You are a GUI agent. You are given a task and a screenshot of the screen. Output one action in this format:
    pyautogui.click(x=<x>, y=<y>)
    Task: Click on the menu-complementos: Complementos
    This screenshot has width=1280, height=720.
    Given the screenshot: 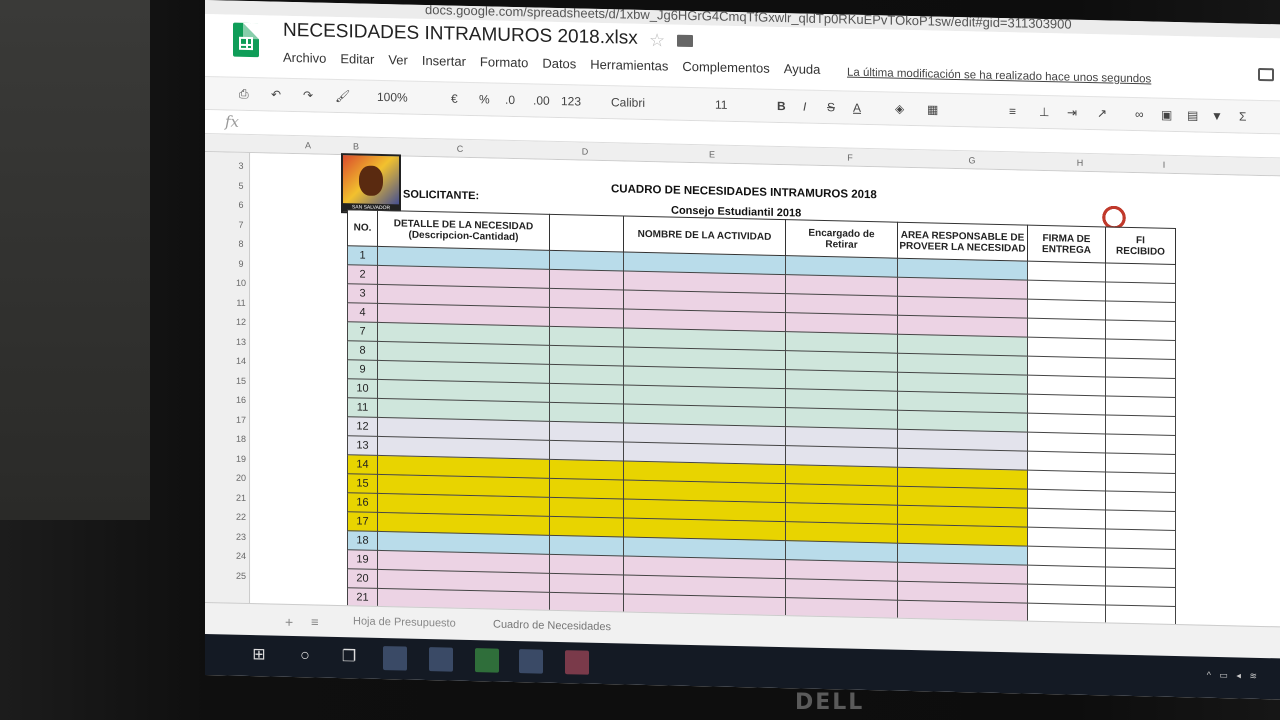 What is the action you would take?
    pyautogui.click(x=725, y=67)
    